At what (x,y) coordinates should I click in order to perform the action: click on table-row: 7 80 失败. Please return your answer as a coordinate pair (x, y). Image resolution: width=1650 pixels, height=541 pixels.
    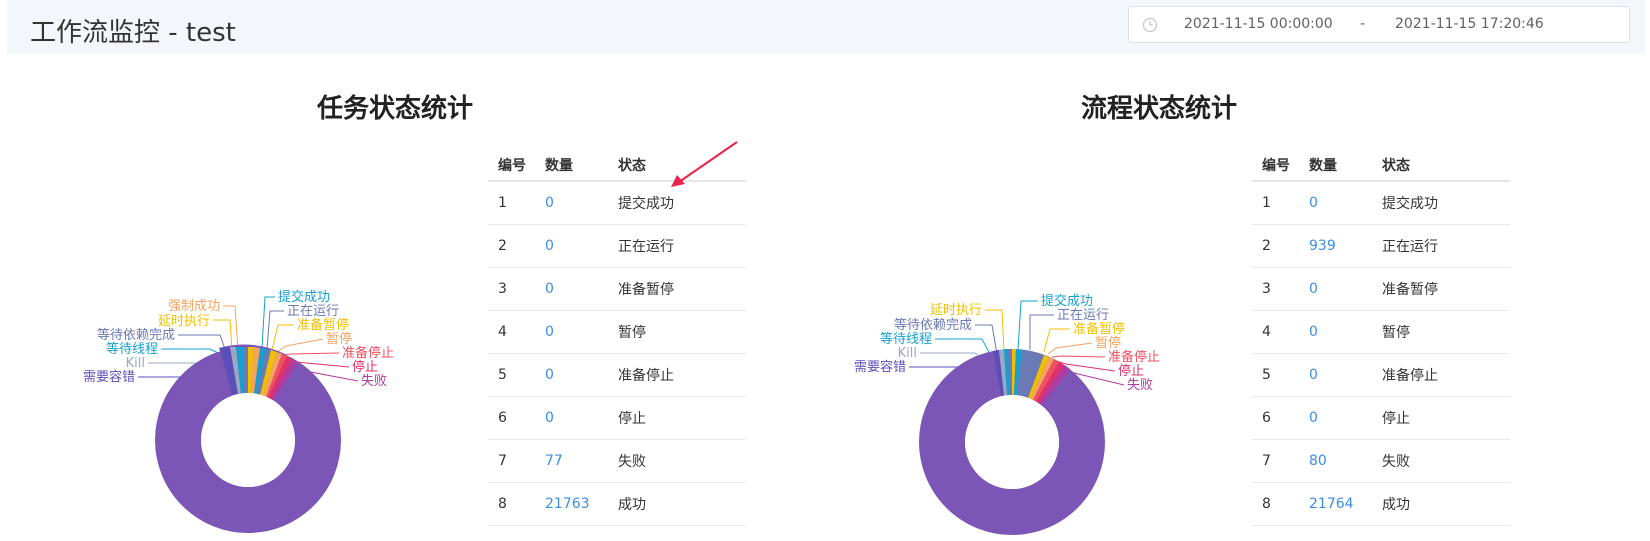
    Looking at the image, I should click on (1381, 461).